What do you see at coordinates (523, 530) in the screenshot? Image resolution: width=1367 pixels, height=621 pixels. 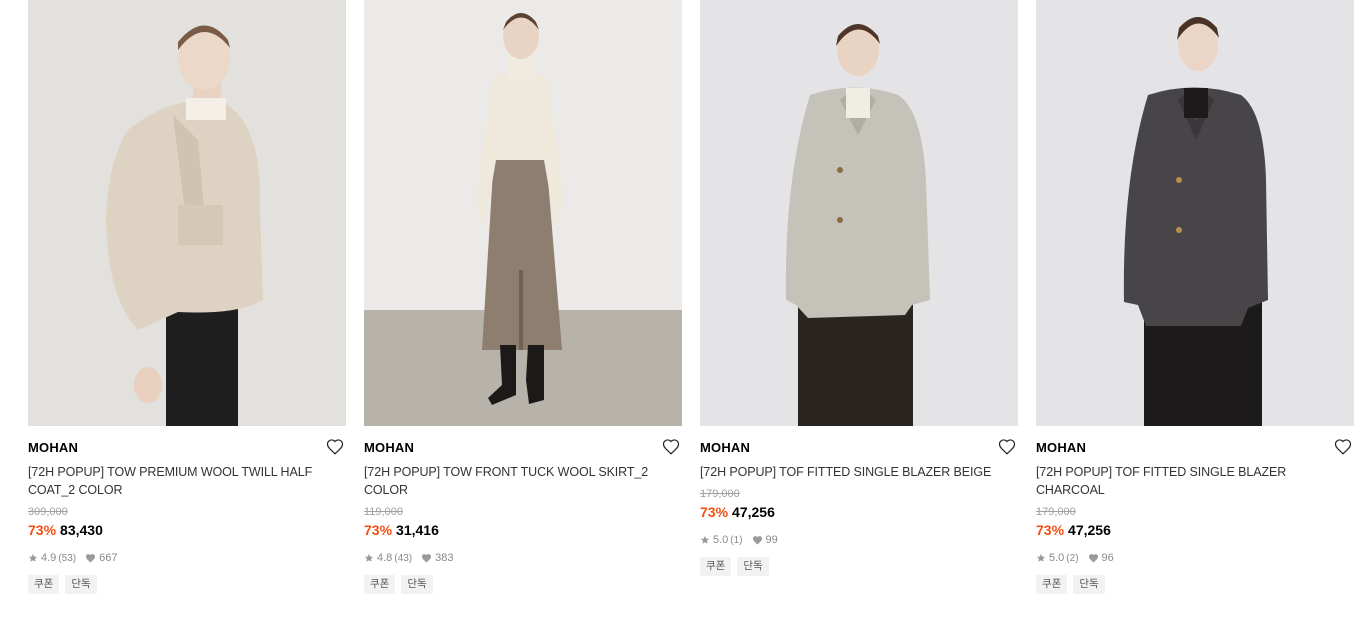 I see `price-row: 73% 31,416` at bounding box center [523, 530].